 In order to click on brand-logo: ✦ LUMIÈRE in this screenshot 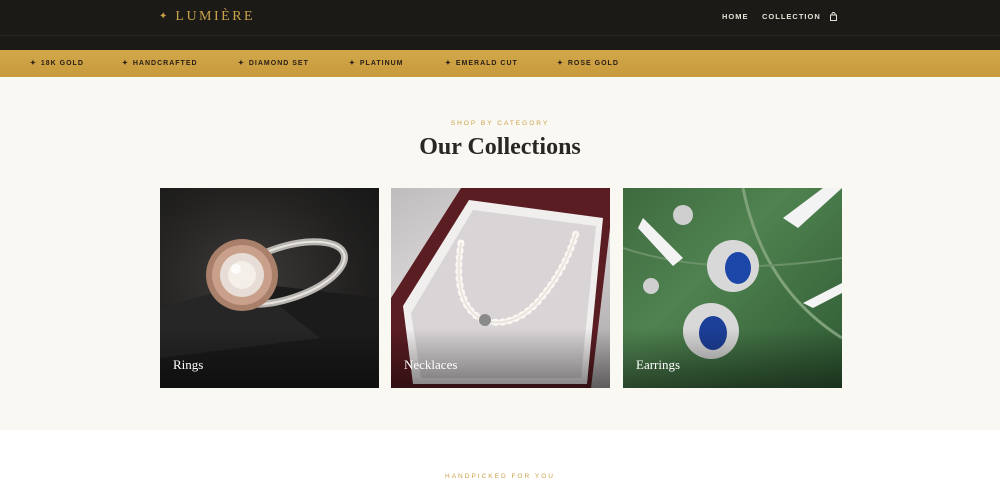, I will do `click(207, 17)`.